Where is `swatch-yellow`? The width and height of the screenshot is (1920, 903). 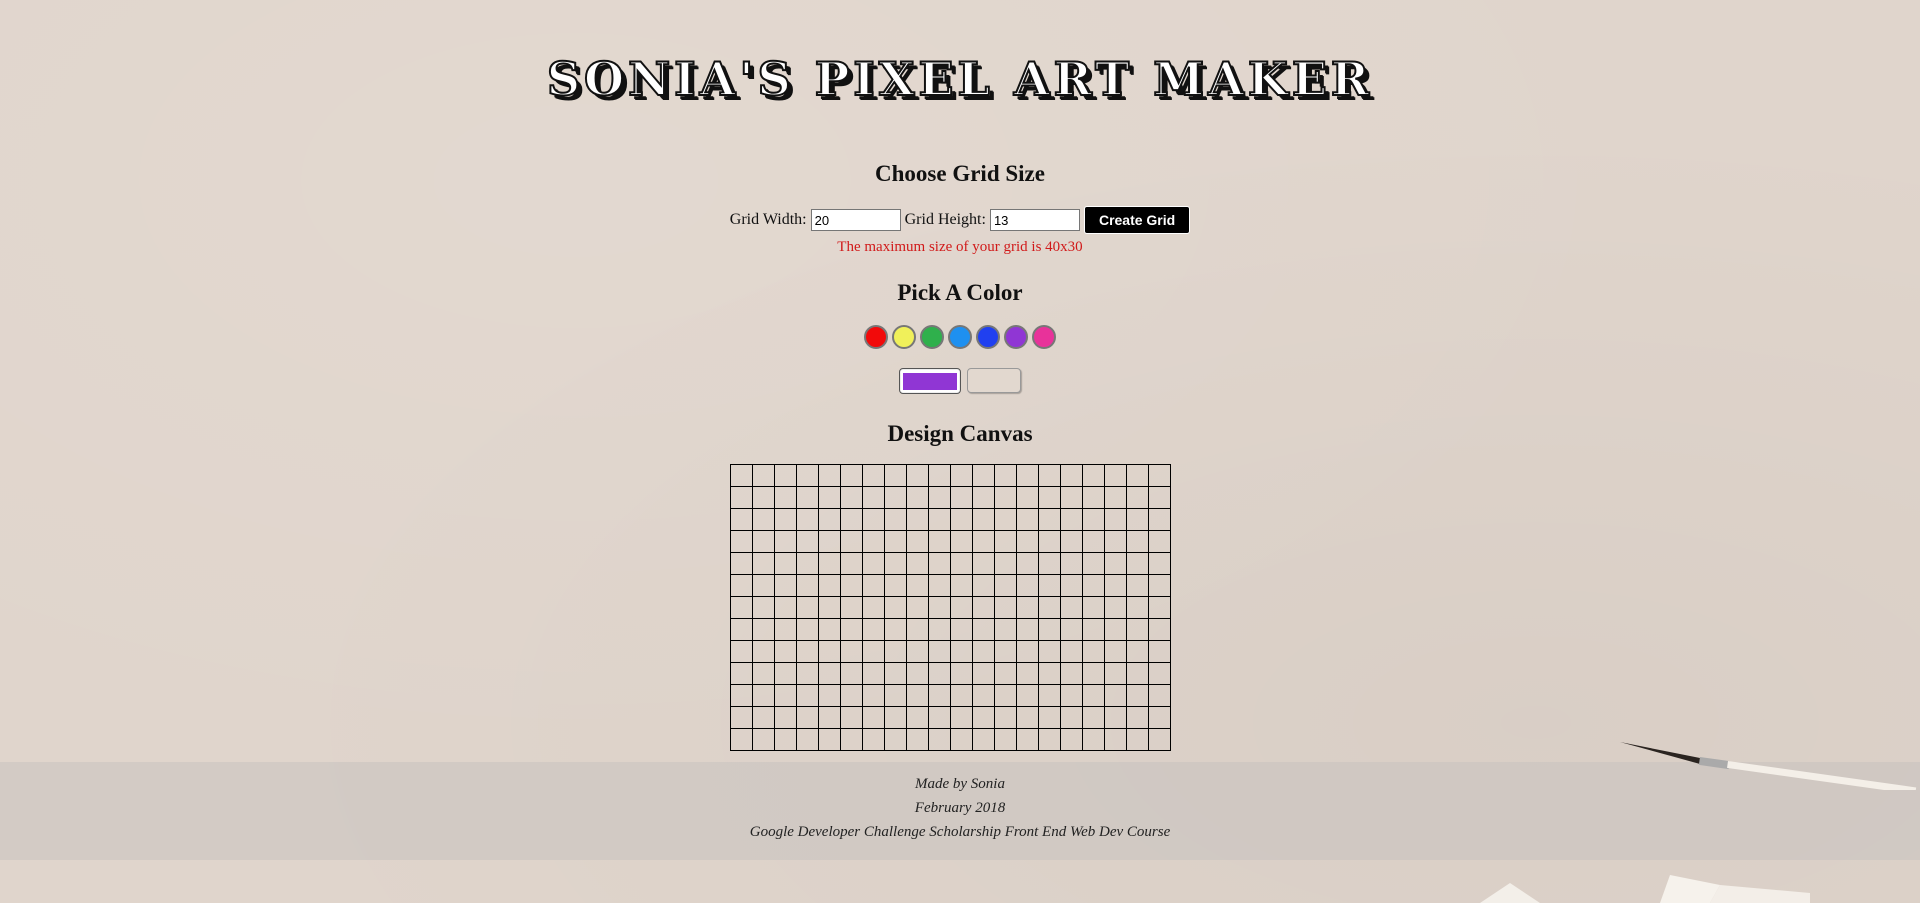
swatch-yellow is located at coordinates (904, 337).